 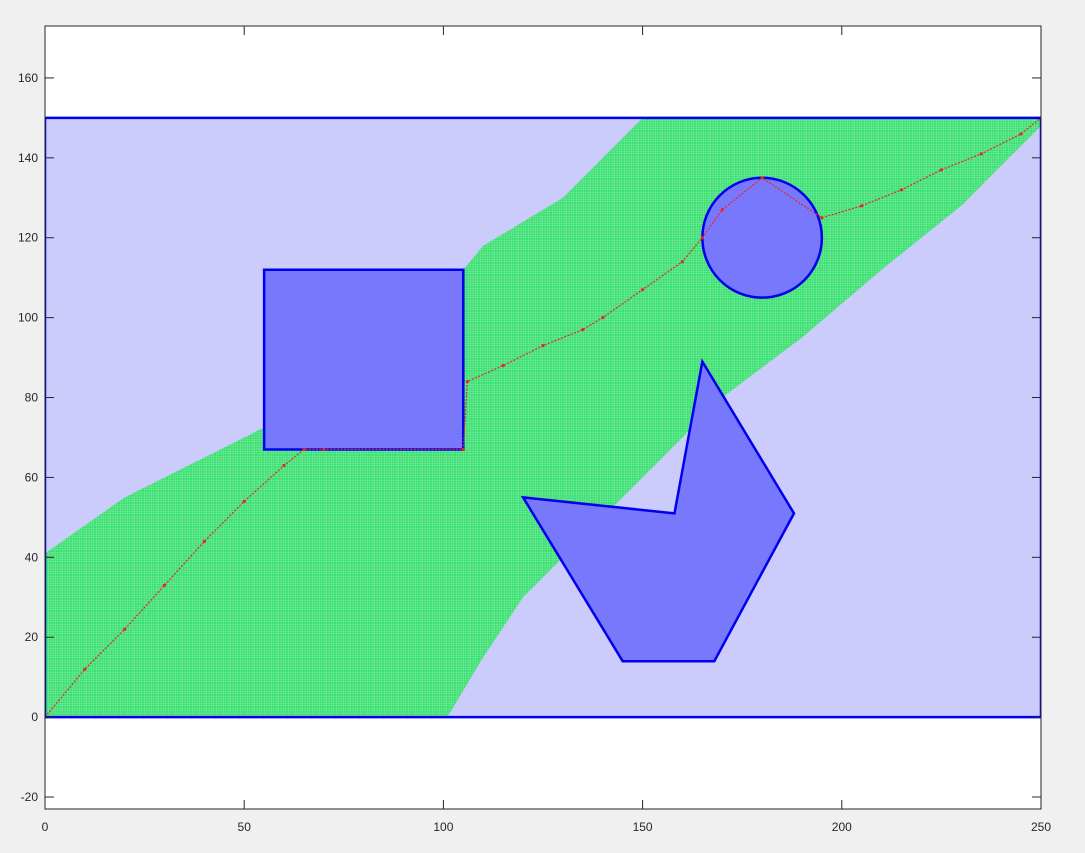 What do you see at coordinates (32, 398) in the screenshot?
I see `y-tick-label: 80` at bounding box center [32, 398].